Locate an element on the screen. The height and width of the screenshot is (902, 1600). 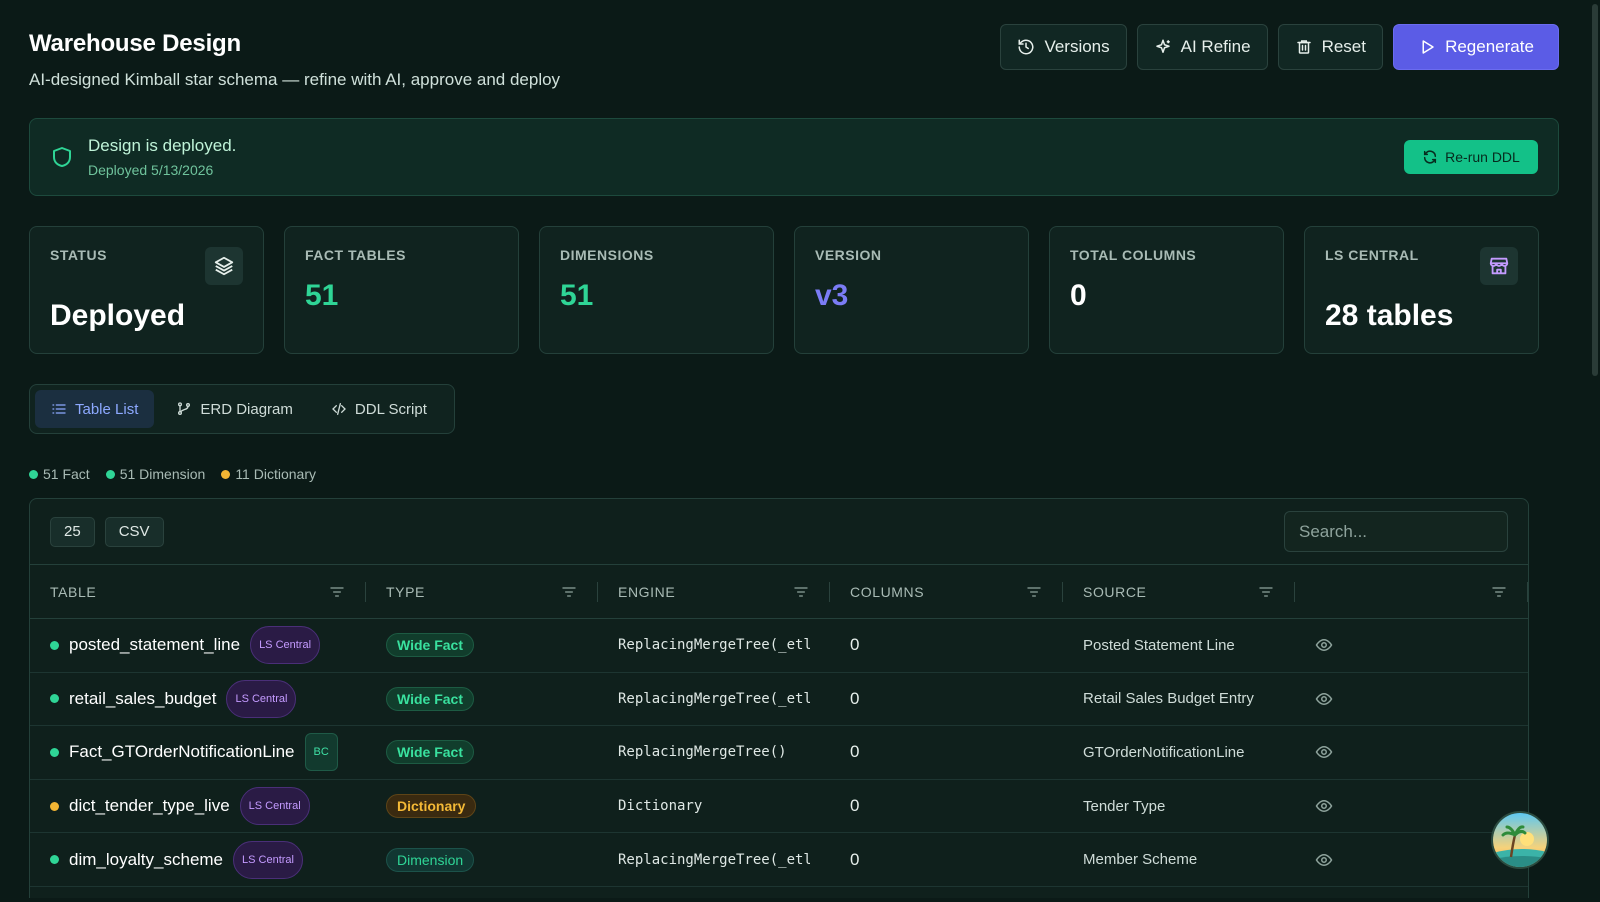
store-icon is located at coordinates (1499, 266).